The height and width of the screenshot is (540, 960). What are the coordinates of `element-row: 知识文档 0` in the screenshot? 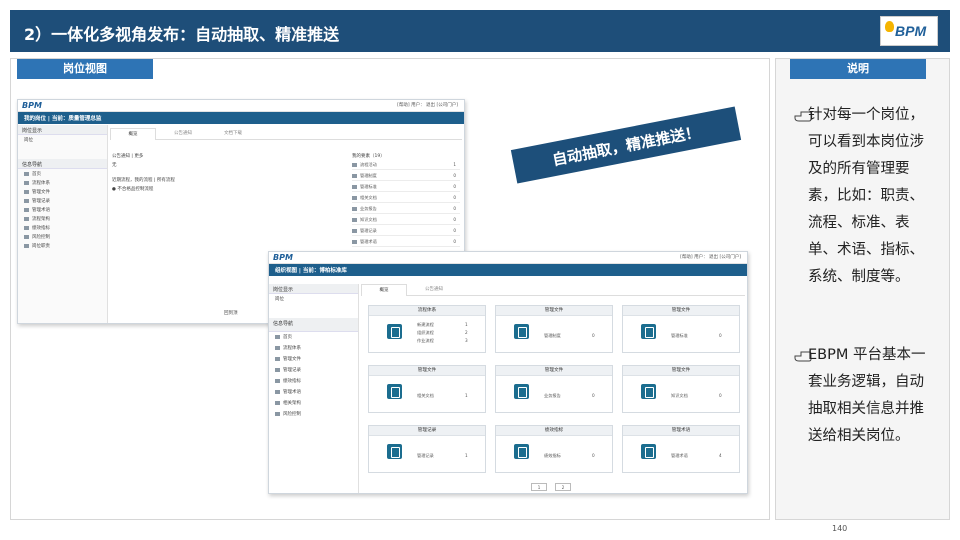 It's located at (406, 221).